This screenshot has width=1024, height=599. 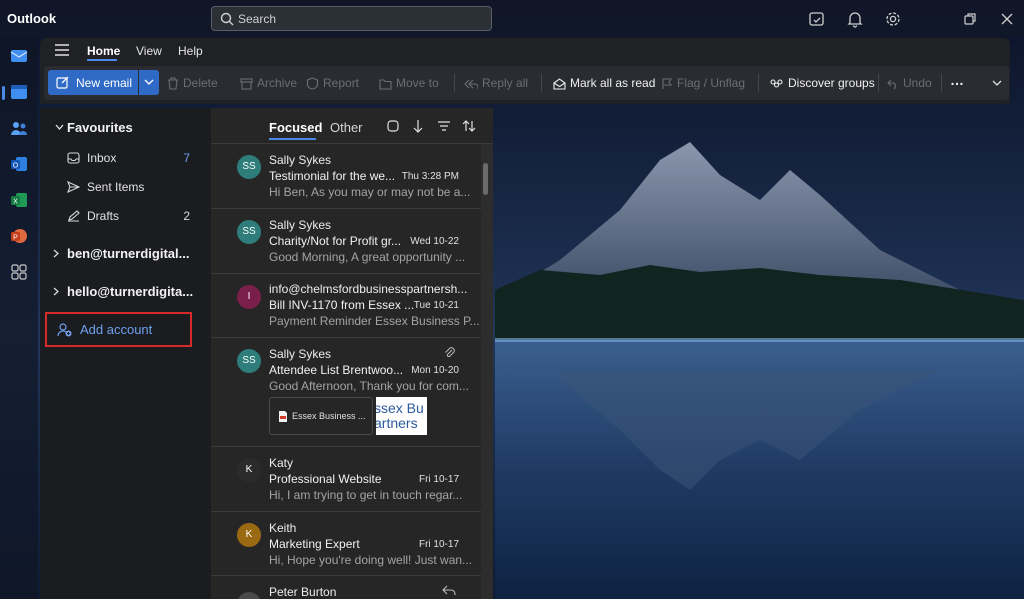 What do you see at coordinates (173, 83) in the screenshot?
I see `trash-icon` at bounding box center [173, 83].